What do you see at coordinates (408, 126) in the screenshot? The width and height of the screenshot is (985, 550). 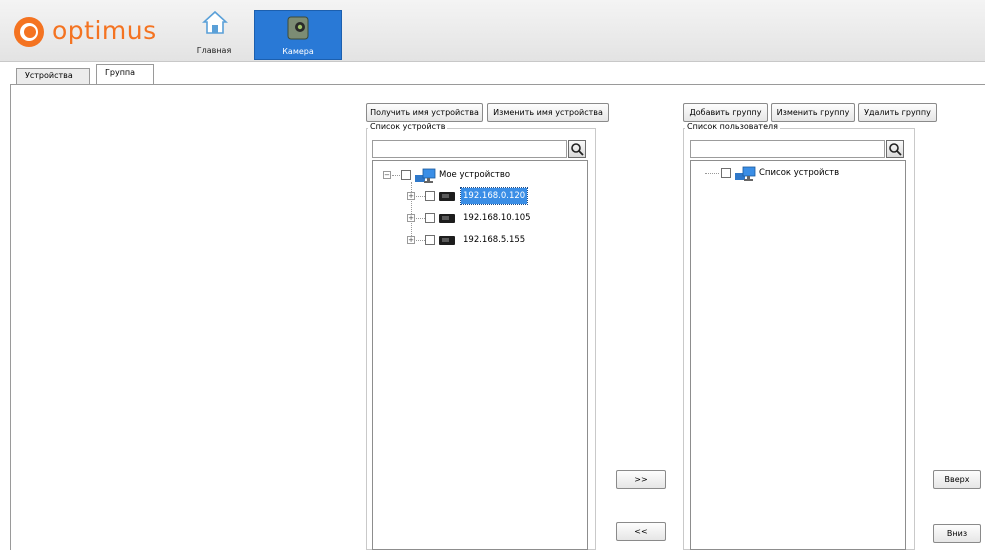 I see `device-list-title: Список устройств` at bounding box center [408, 126].